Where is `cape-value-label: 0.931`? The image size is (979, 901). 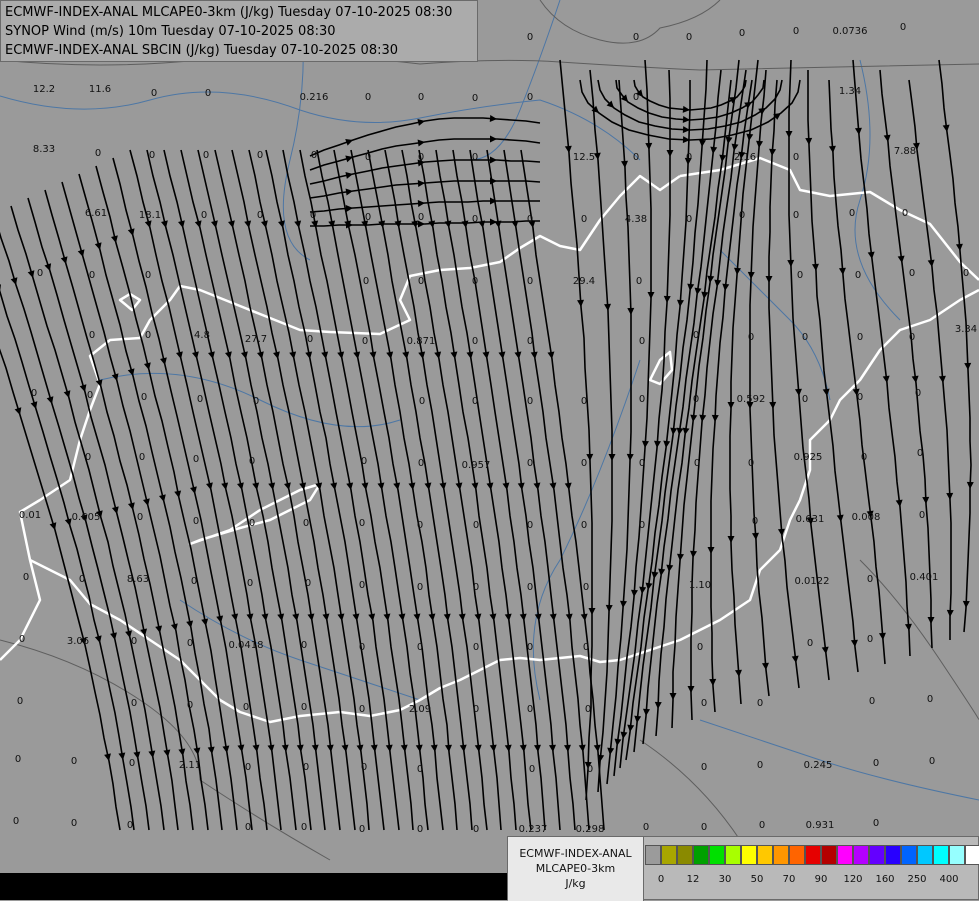
cape-value-label: 0.931 is located at coordinates (820, 825).